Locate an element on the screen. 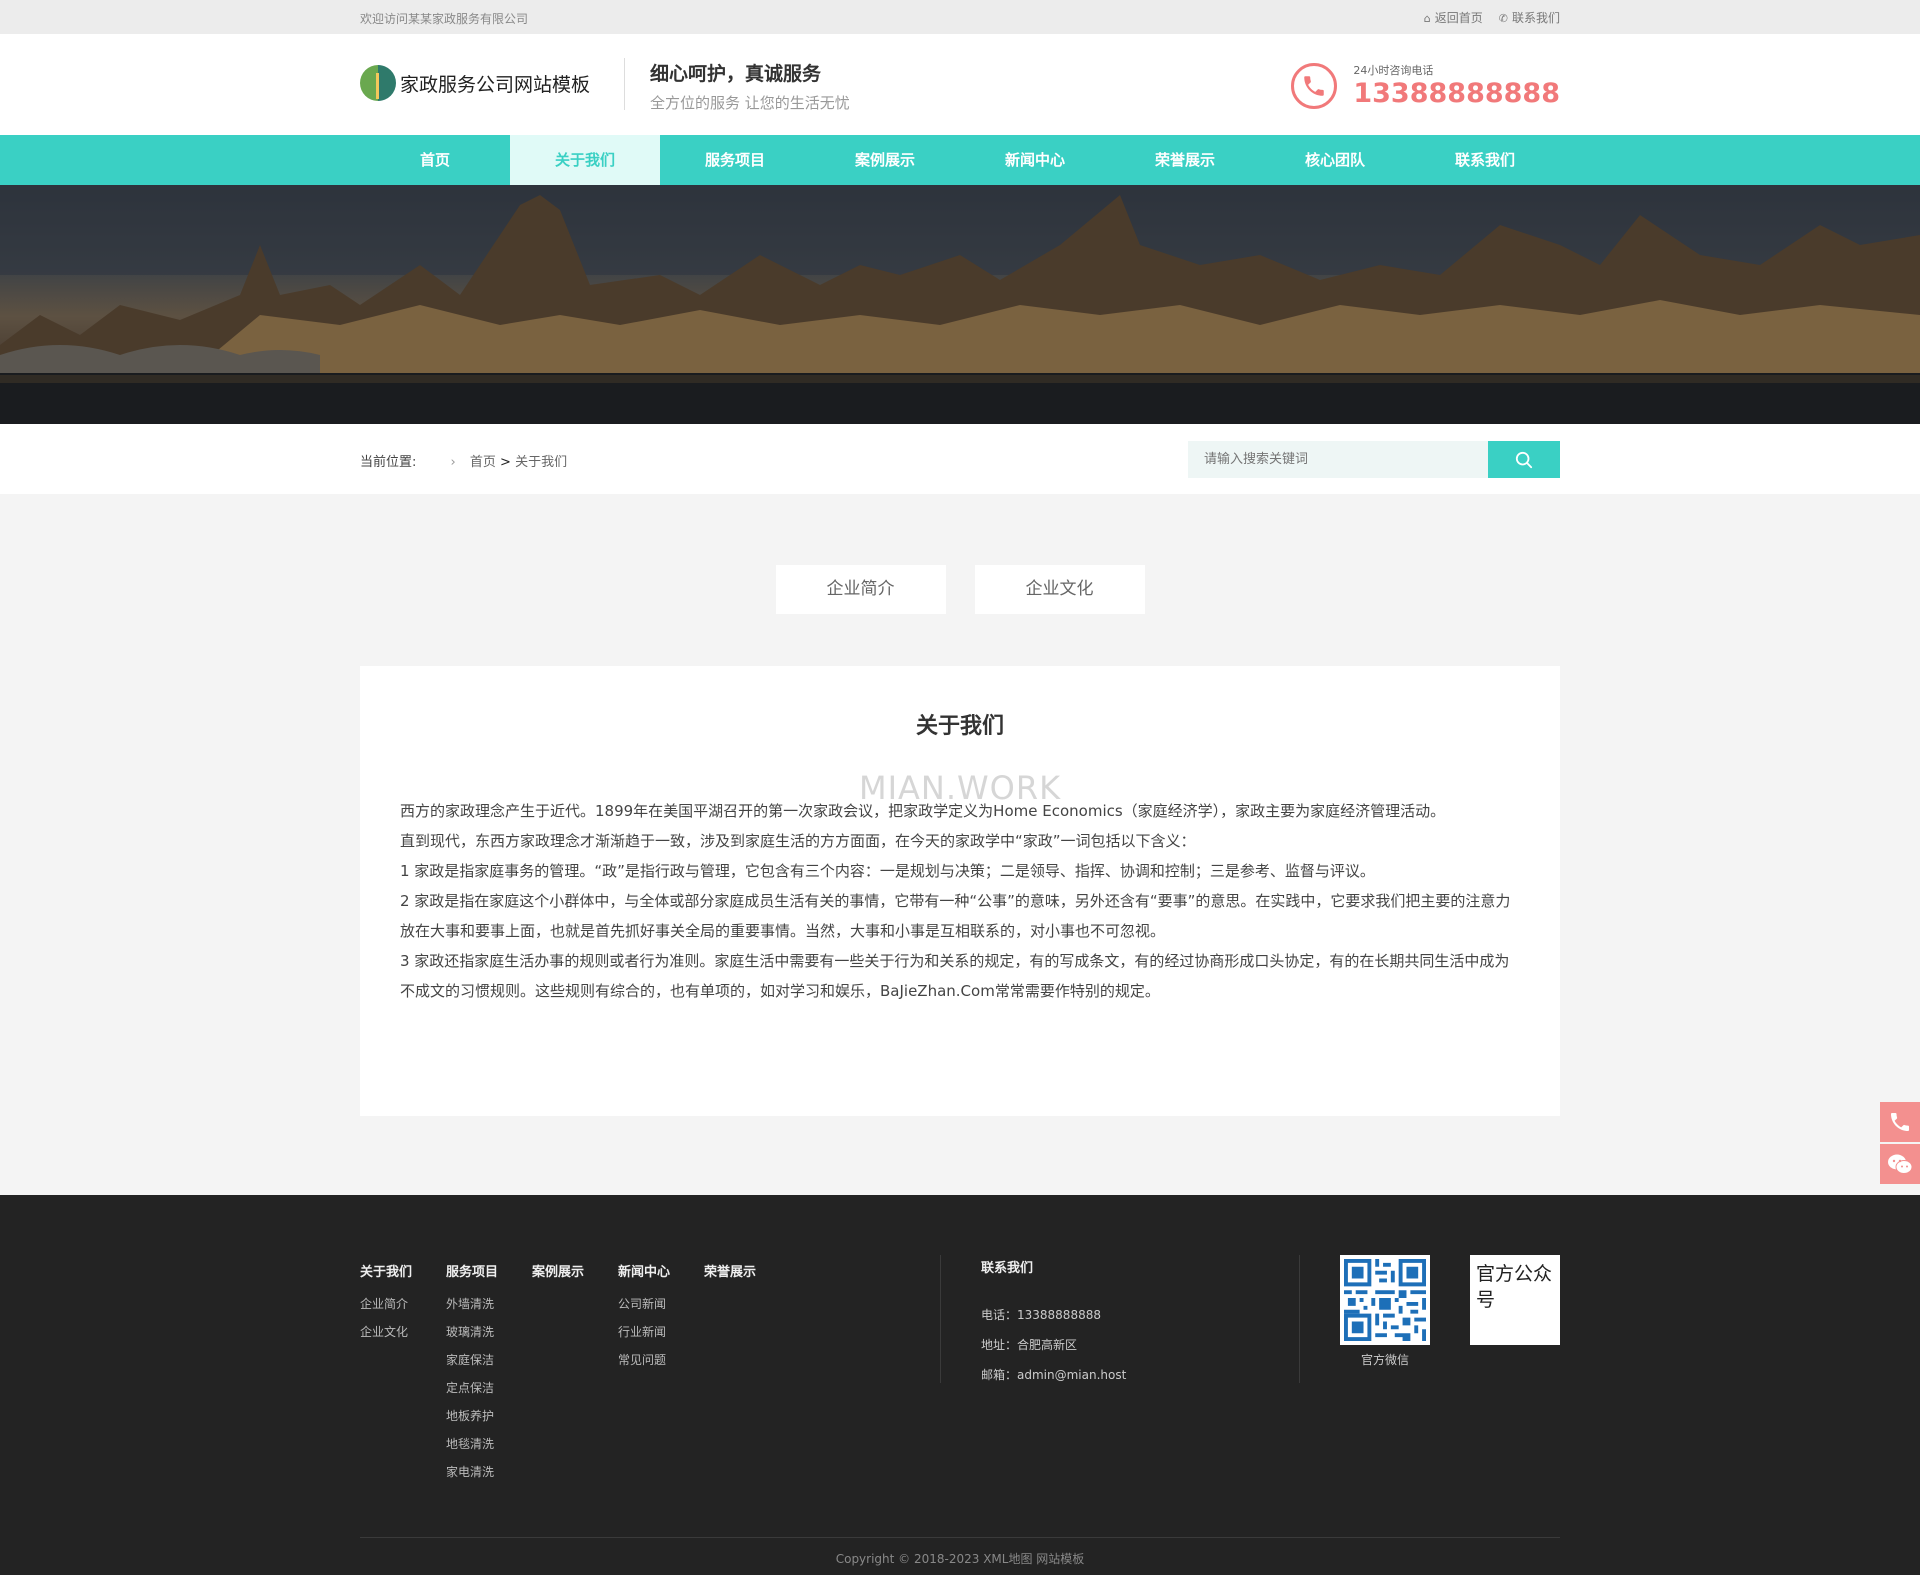 The image size is (1920, 1575). public-account-qr: 官方公众号 is located at coordinates (1515, 1300).